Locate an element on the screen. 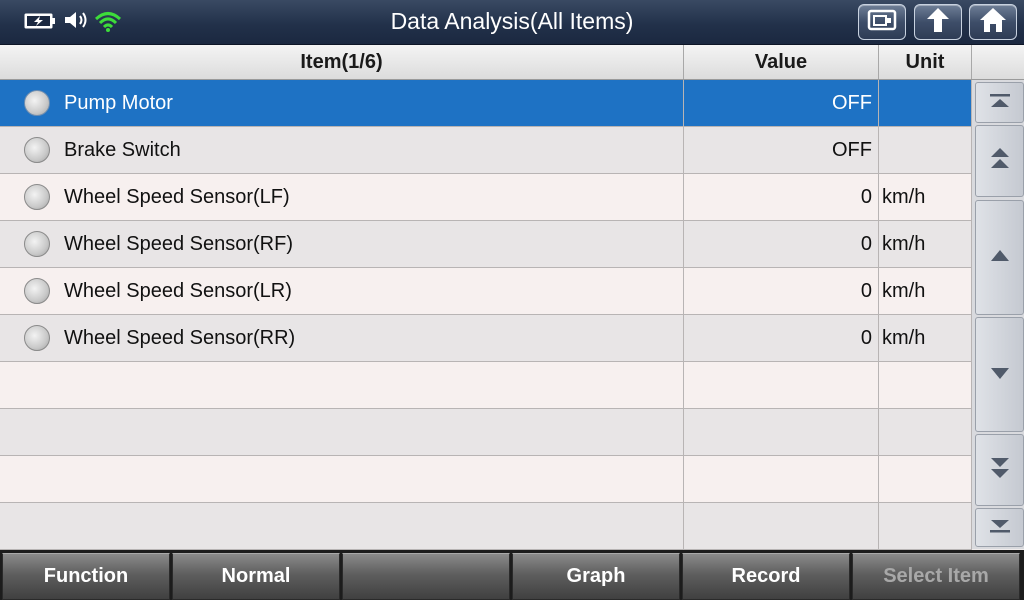 This screenshot has height=600, width=1024. table-row: Wheel Speed Sensor(LR) 0 km/h is located at coordinates (486, 291).